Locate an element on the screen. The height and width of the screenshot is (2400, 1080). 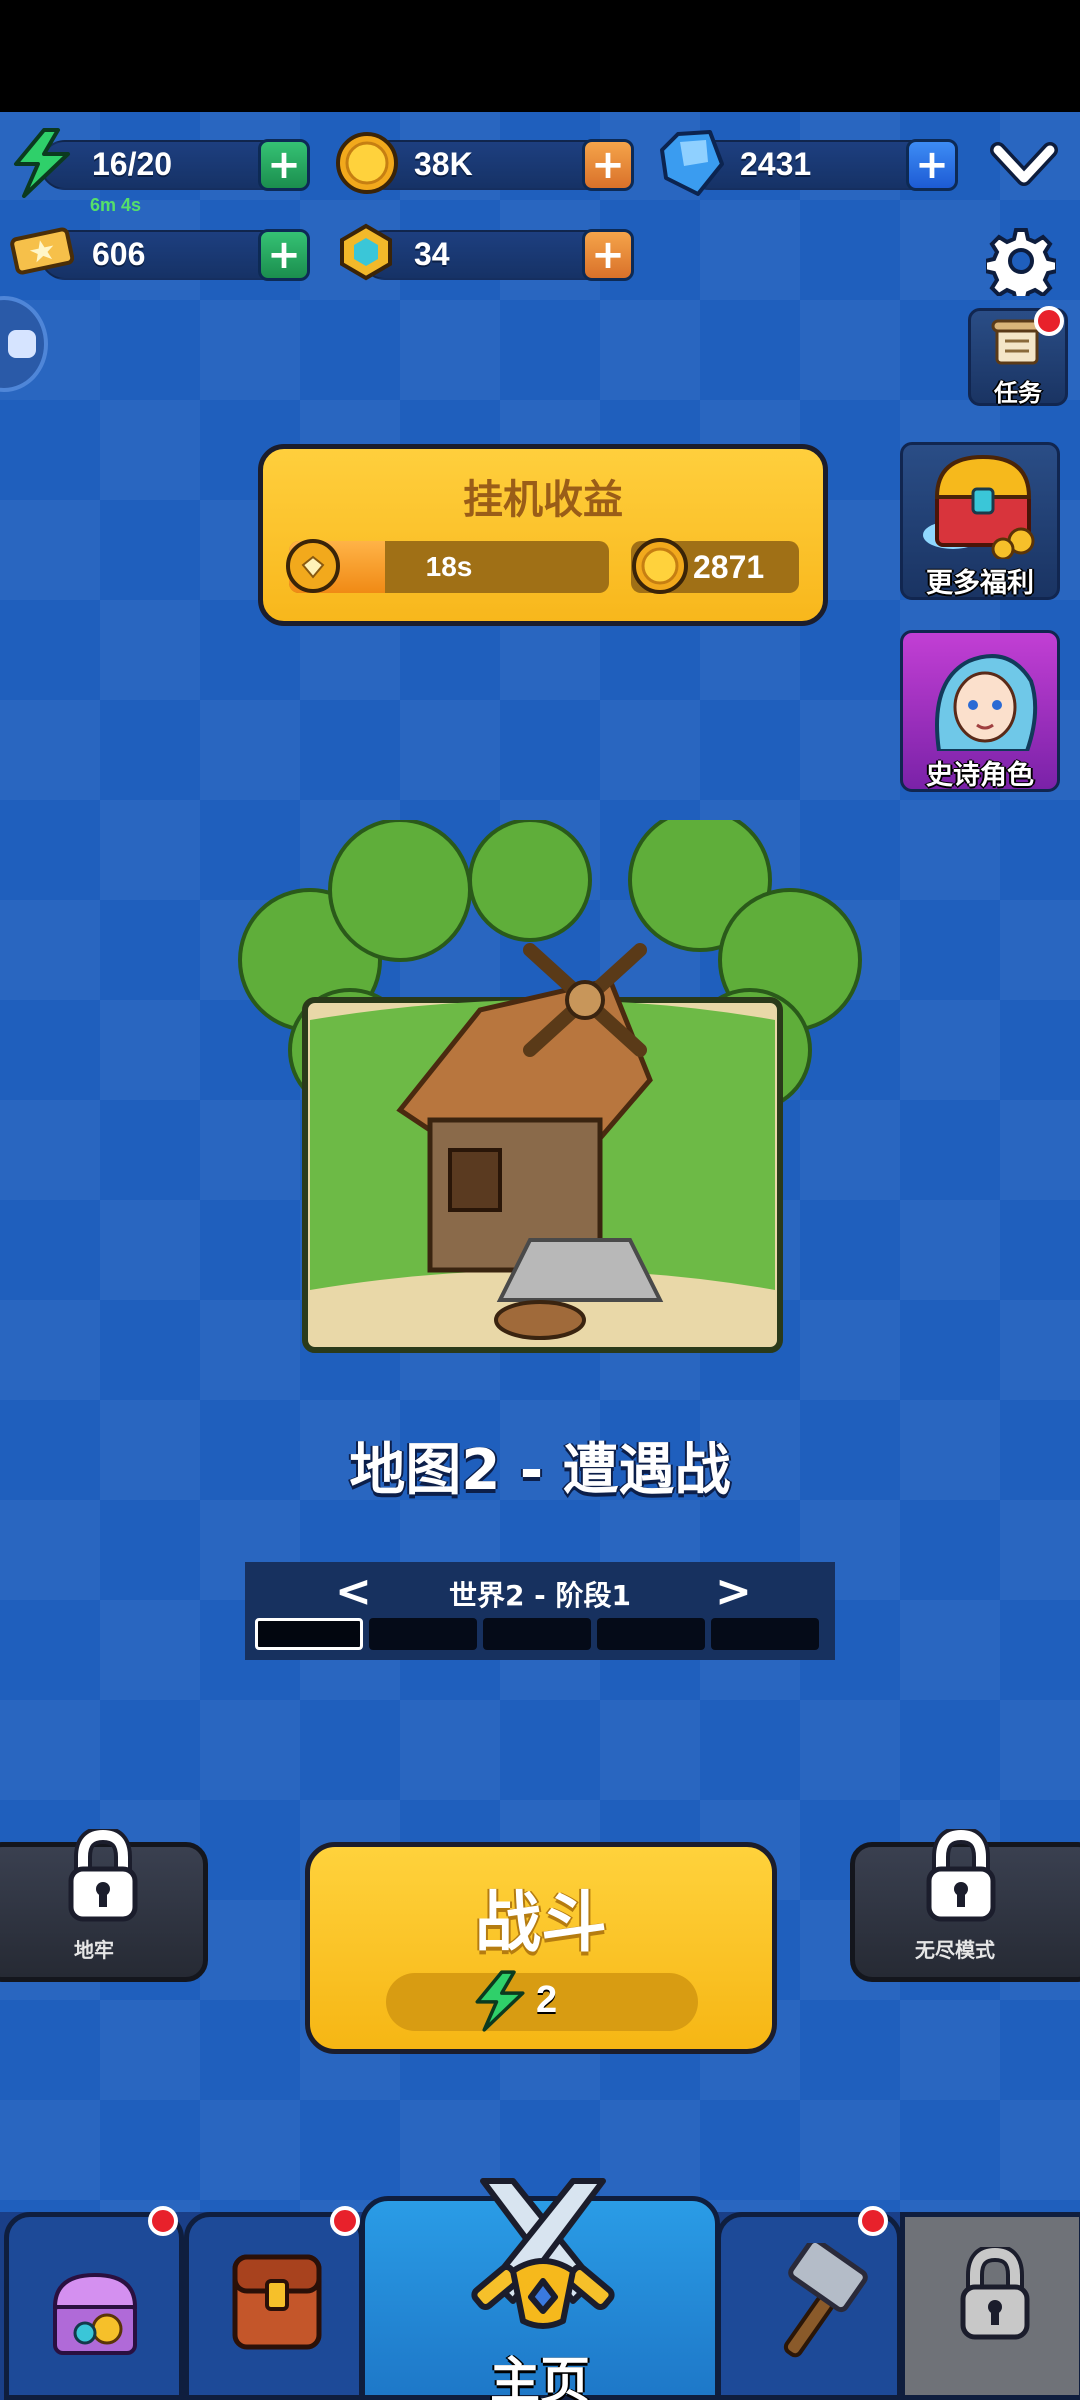
coins-value: 38K is located at coordinates (443, 164).